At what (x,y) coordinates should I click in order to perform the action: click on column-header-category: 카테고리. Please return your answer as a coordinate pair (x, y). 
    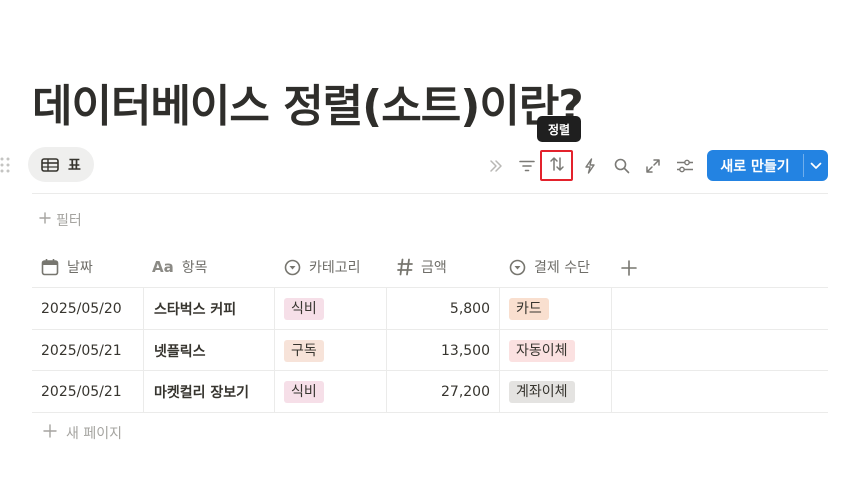
    Looking at the image, I should click on (322, 267).